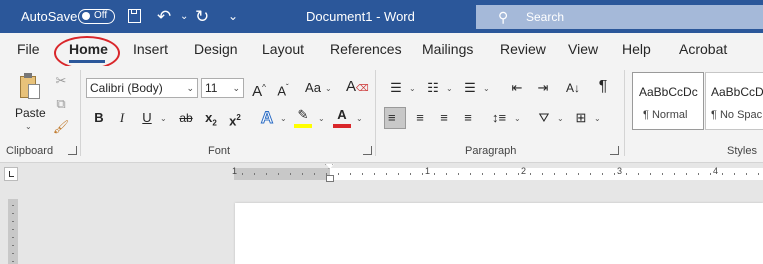 The width and height of the screenshot is (763, 264). Describe the element at coordinates (190, 88) in the screenshot. I see `chevron-down-icon: ⌄` at that location.